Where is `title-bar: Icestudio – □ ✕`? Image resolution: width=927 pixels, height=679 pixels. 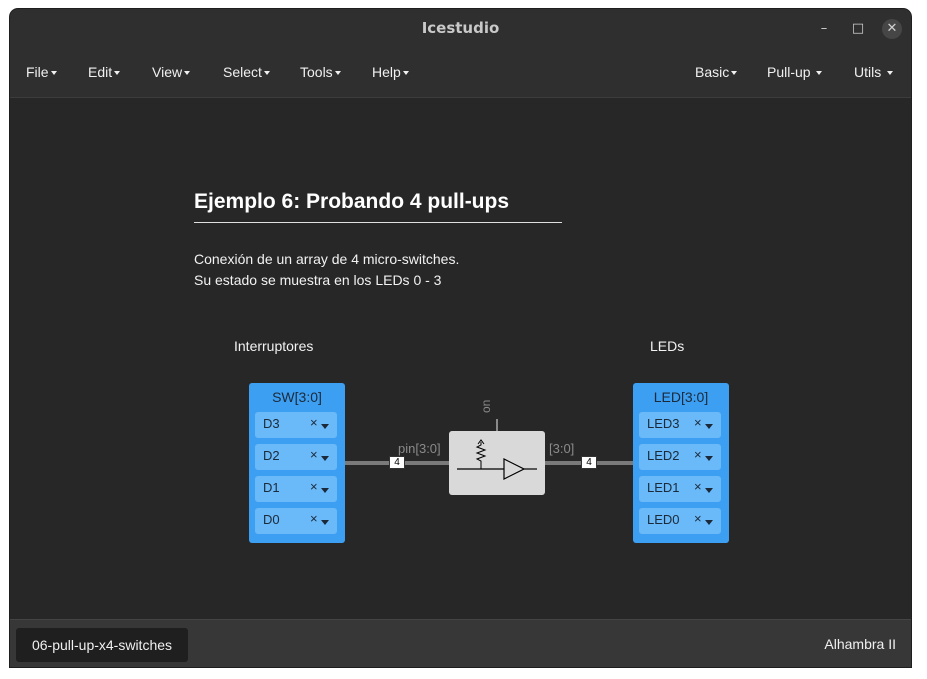
title-bar: Icestudio – □ ✕ is located at coordinates (460, 28).